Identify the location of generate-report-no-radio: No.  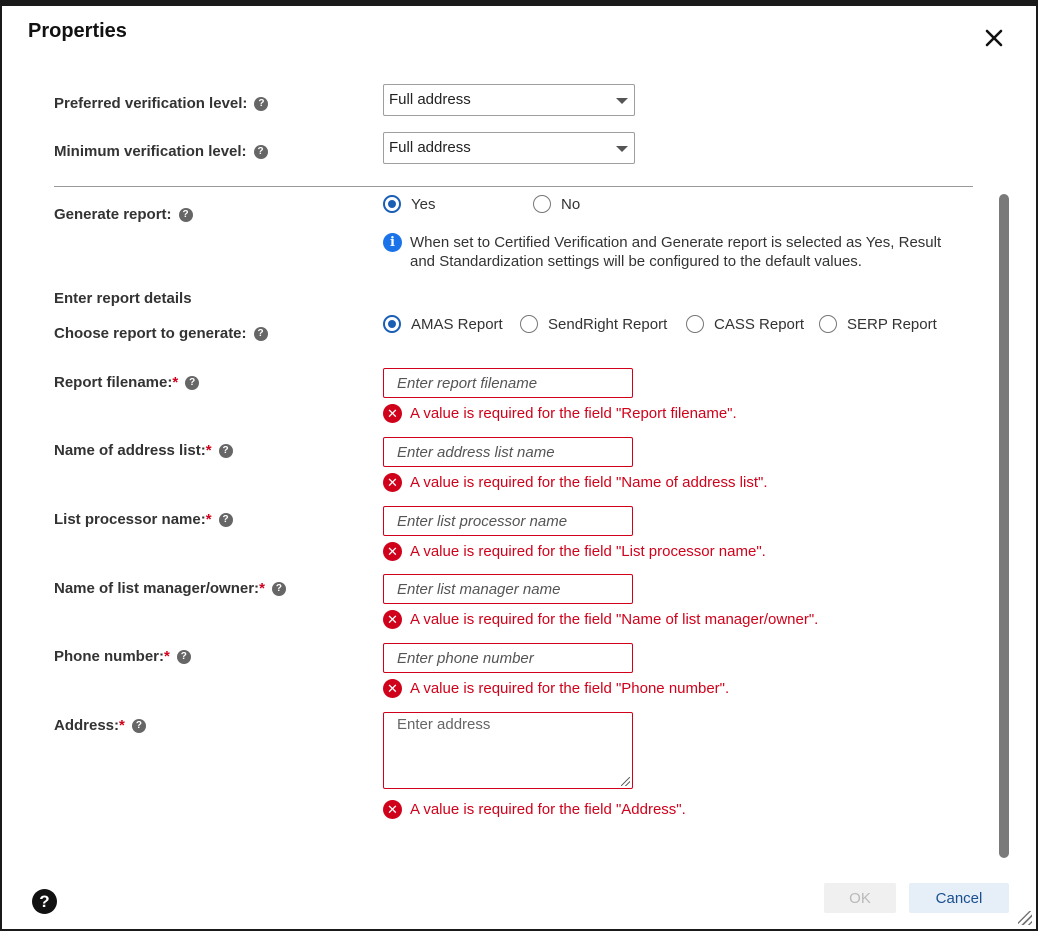
(556, 204).